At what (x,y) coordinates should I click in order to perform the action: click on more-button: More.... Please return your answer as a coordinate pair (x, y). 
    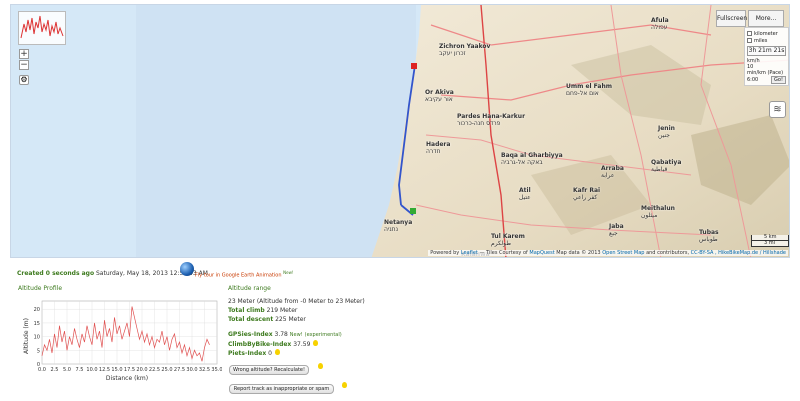
    Looking at the image, I should click on (766, 18).